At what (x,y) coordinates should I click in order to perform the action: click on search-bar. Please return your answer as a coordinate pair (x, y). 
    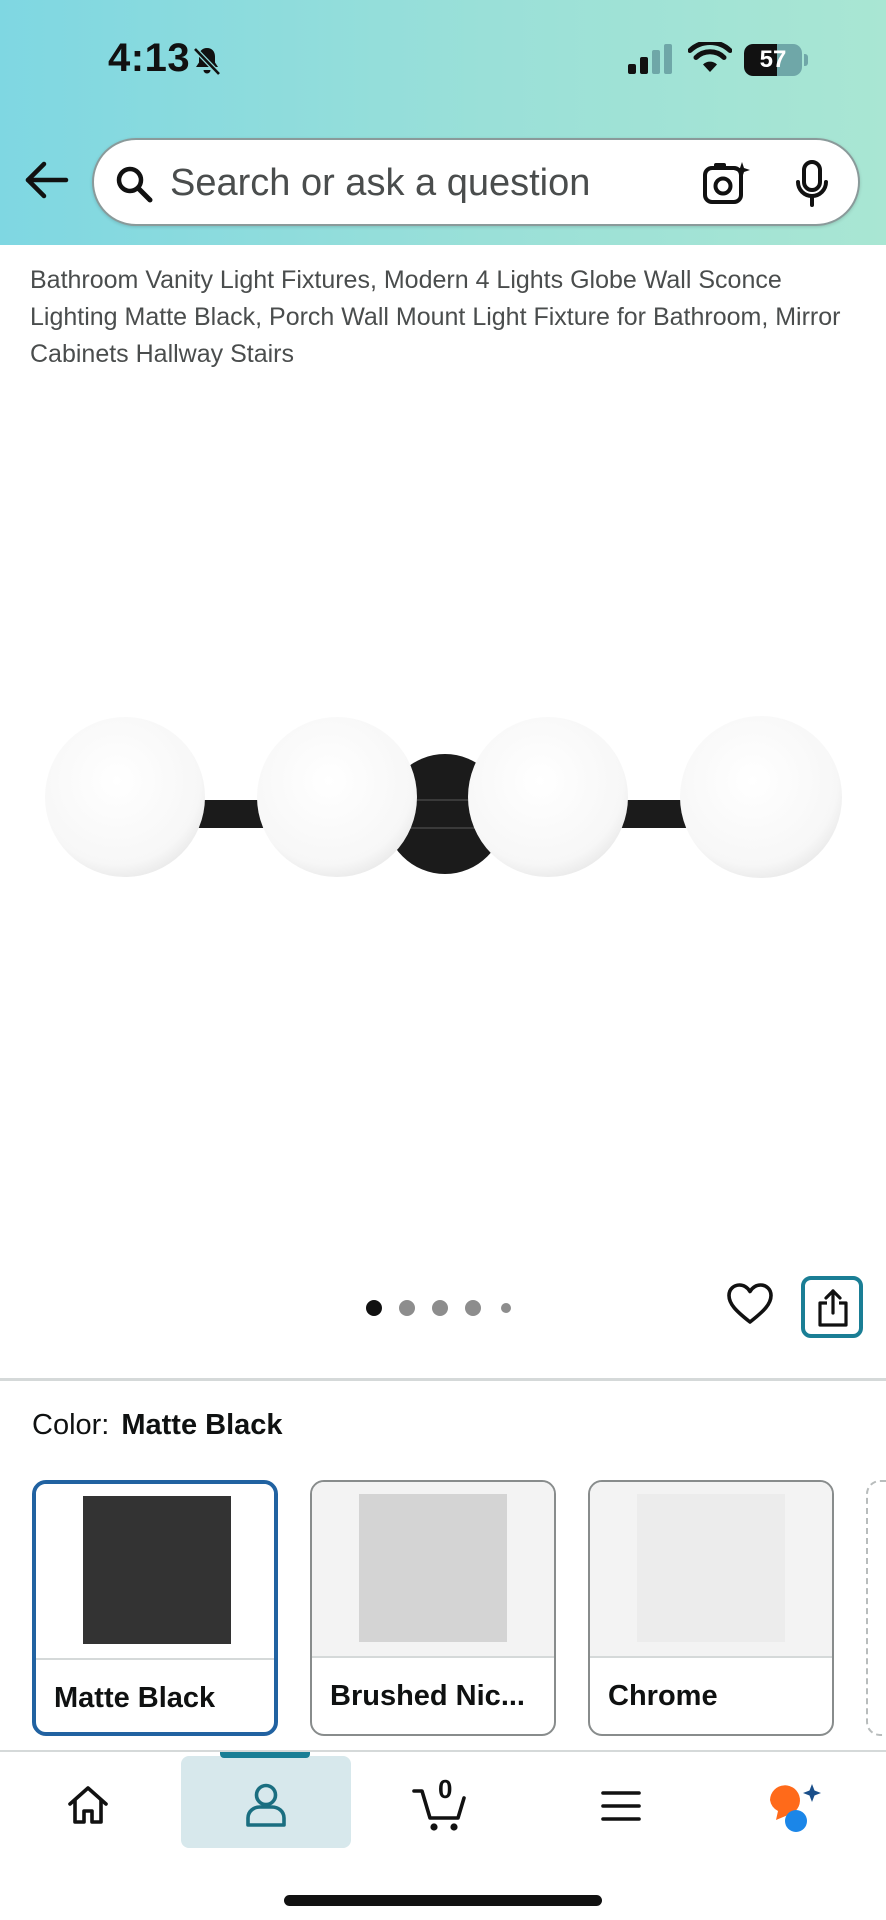
    Looking at the image, I should click on (476, 182).